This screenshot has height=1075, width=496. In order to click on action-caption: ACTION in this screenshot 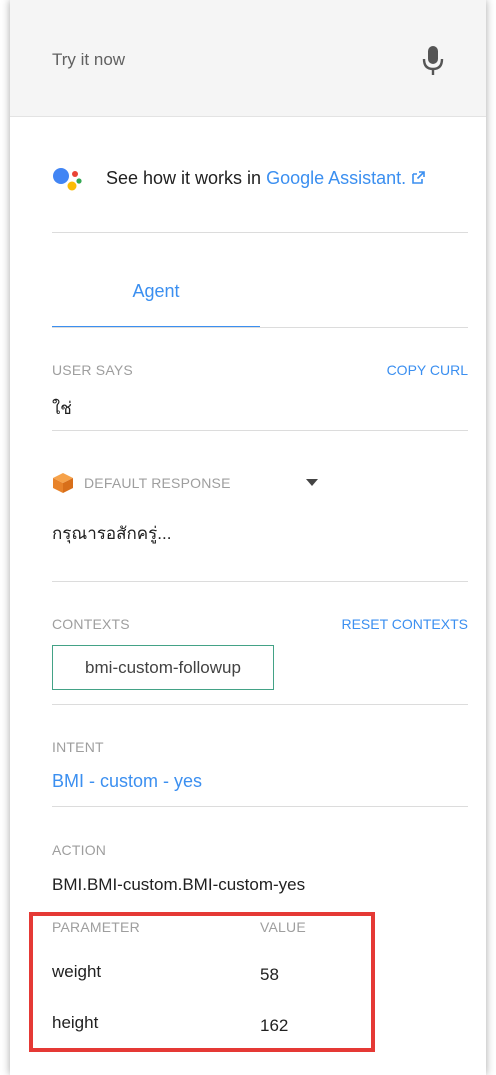, I will do `click(79, 850)`.